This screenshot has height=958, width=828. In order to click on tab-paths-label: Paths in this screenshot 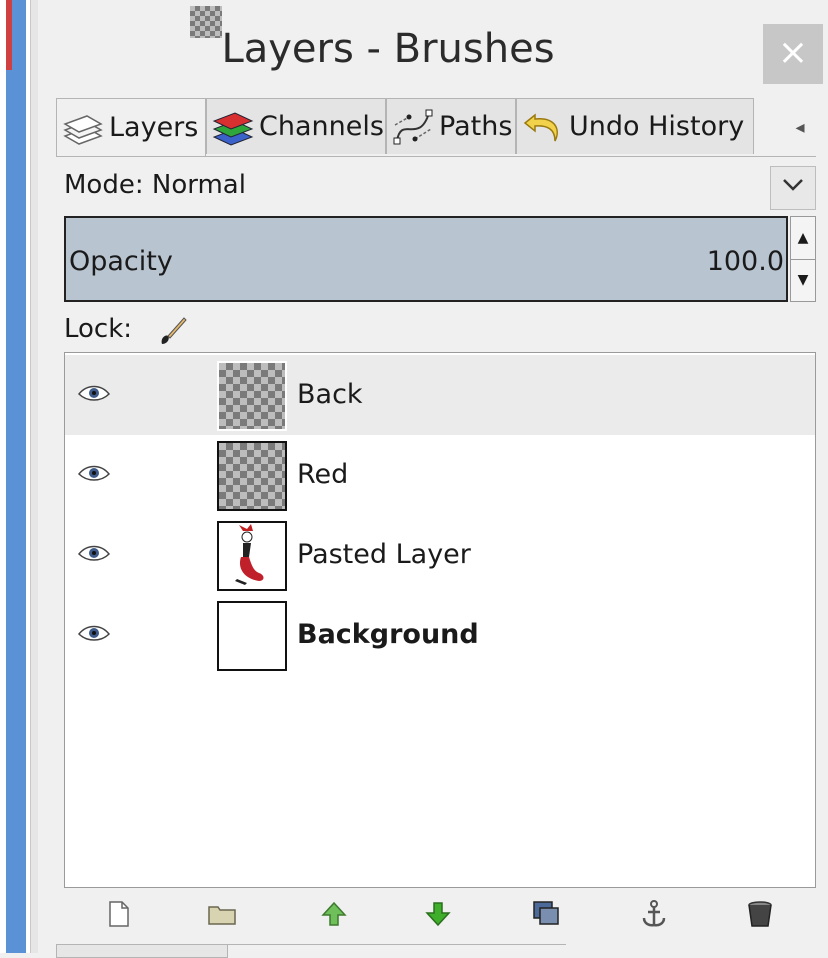, I will do `click(476, 126)`.